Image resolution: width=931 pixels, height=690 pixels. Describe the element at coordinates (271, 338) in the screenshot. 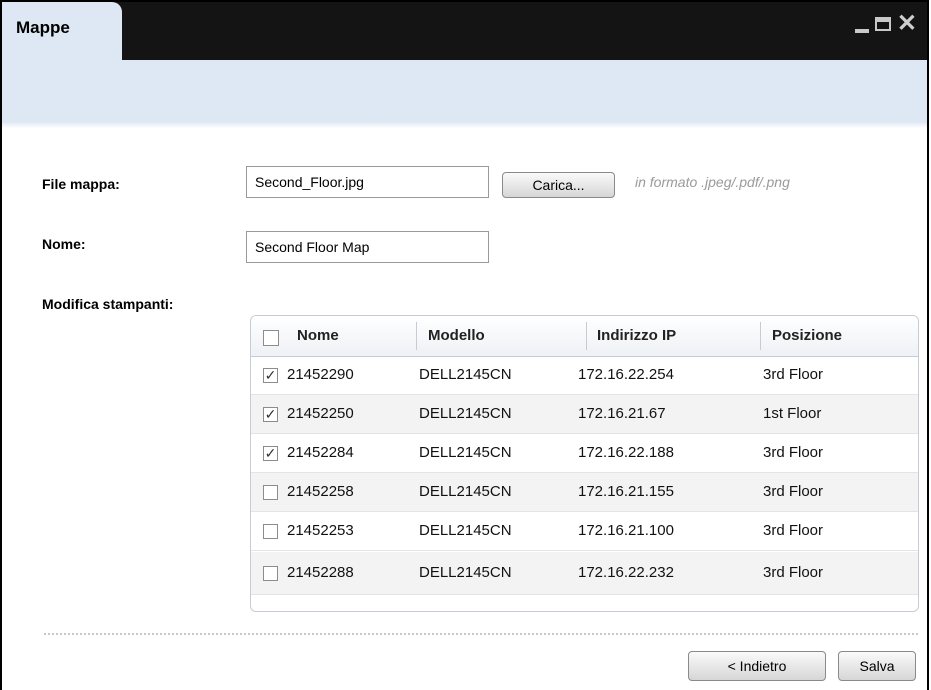

I see `select-all-checkbox` at that location.